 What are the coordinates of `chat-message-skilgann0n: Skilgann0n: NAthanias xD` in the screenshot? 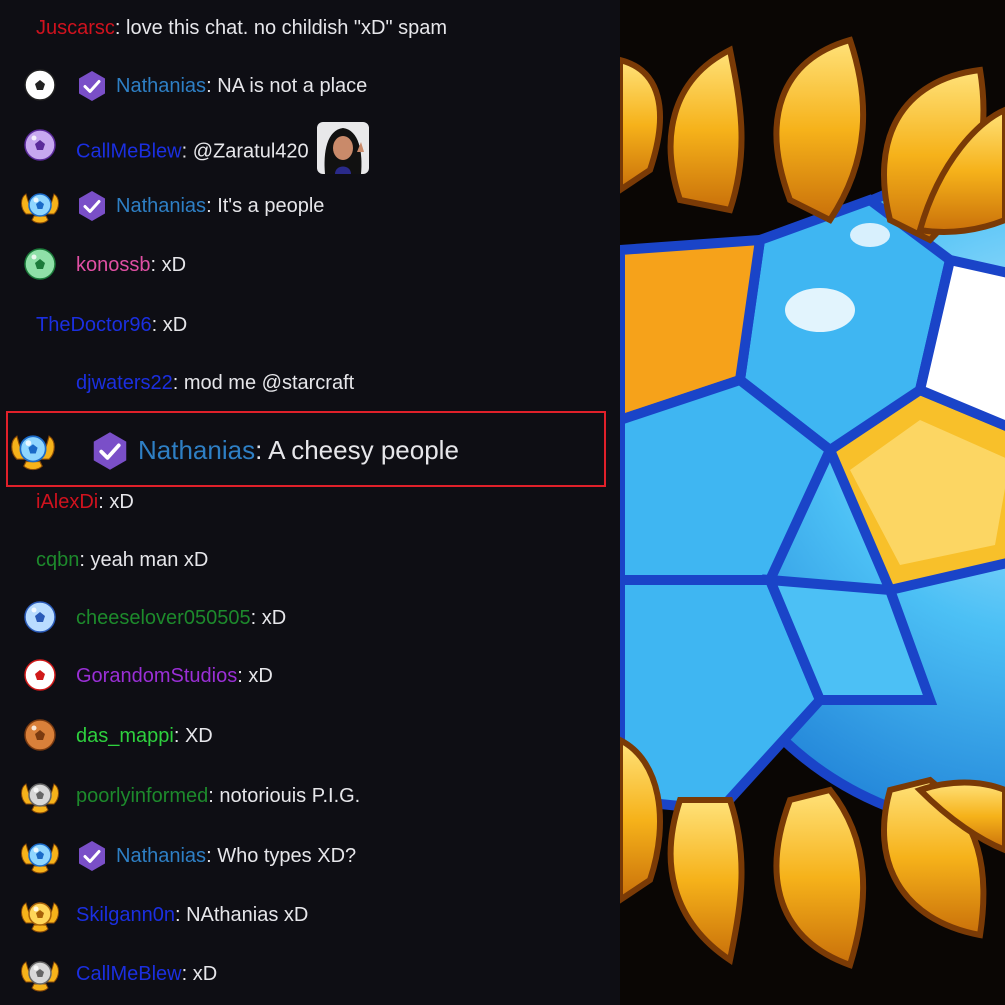 It's located at (305, 915).